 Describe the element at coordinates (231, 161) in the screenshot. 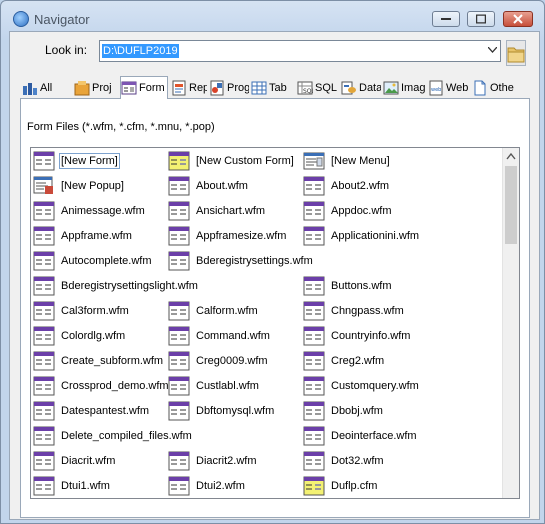

I see `file-item: [New Custom Form]` at that location.